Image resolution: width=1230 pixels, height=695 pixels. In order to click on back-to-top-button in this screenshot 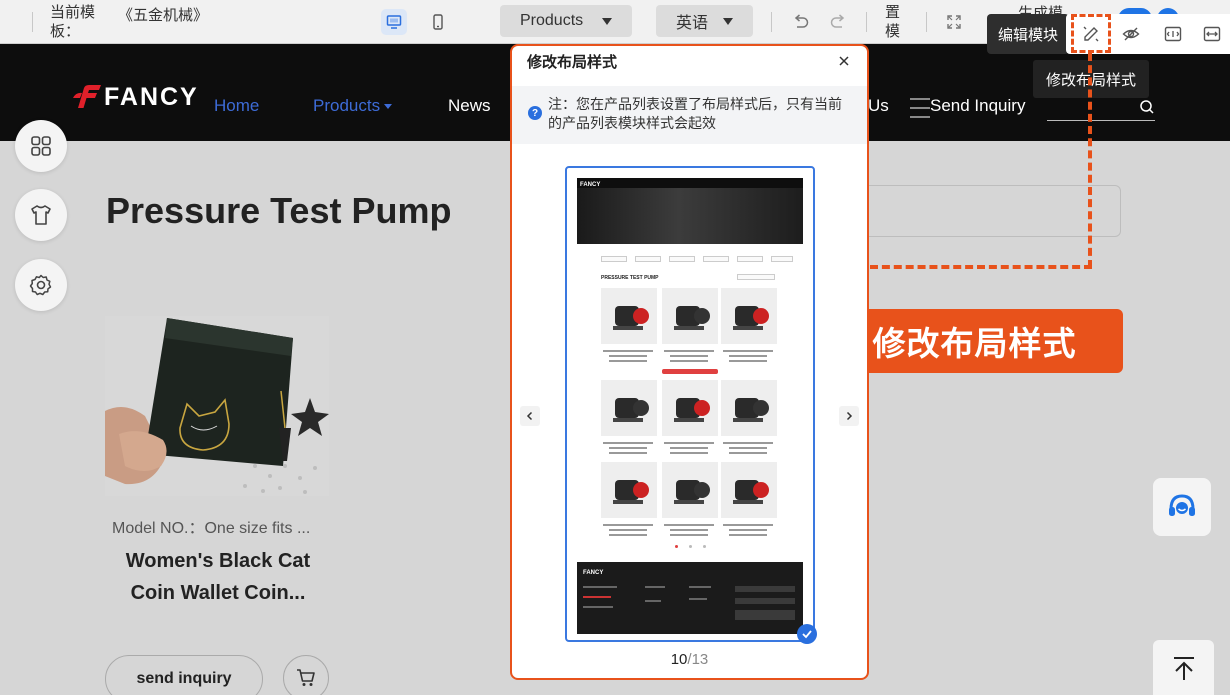, I will do `click(1183, 667)`.